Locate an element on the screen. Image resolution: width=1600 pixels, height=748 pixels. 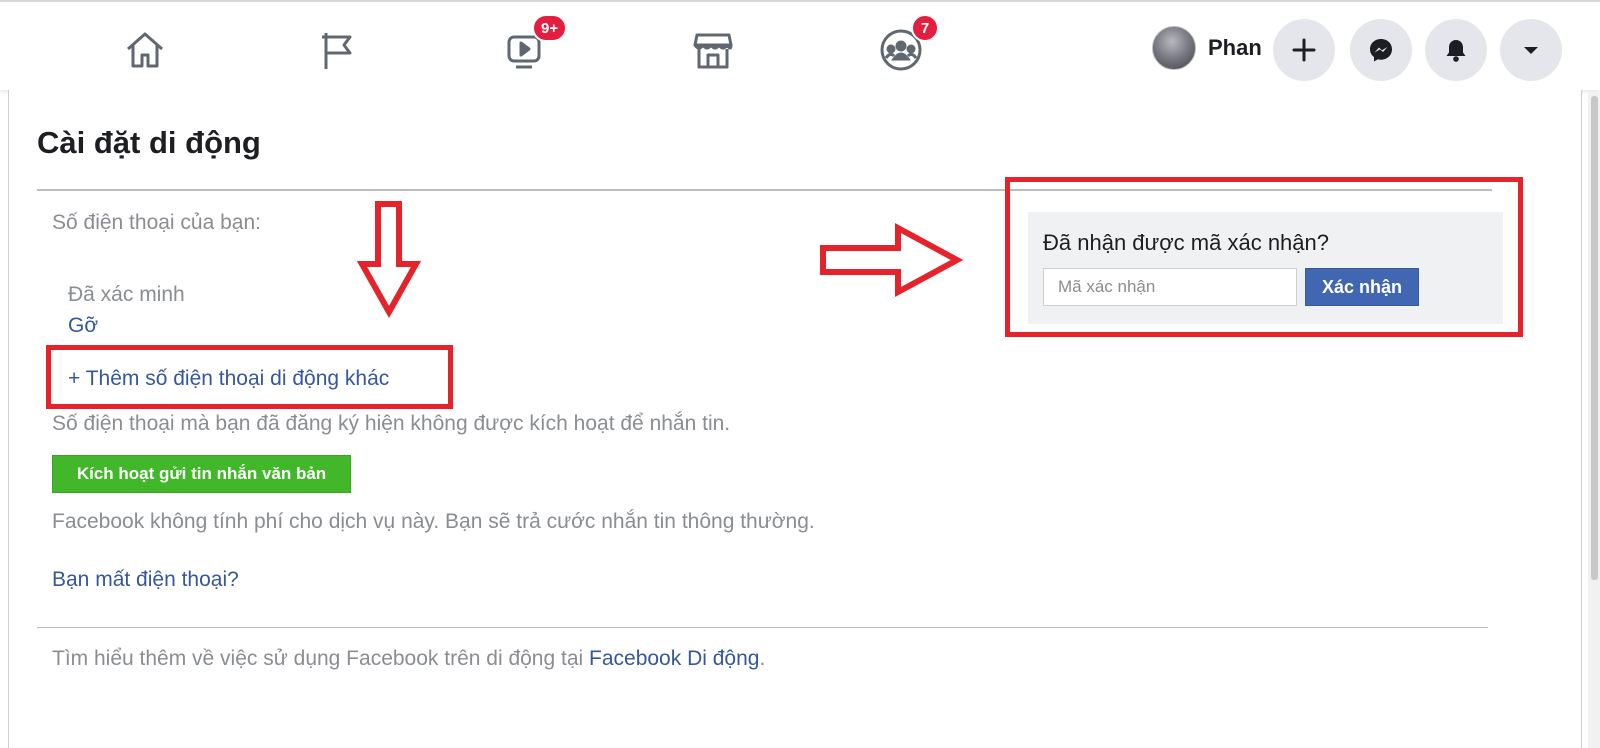
messenger-button is located at coordinates (1381, 50).